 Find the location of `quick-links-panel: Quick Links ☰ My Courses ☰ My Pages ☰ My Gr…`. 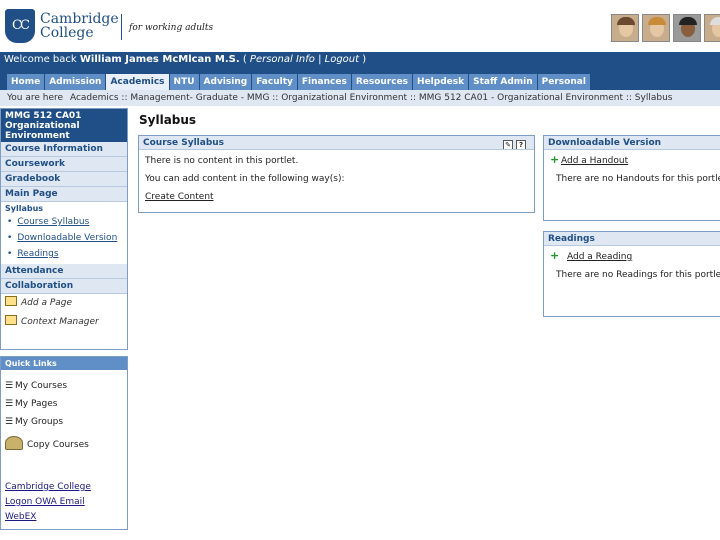

quick-links-panel: Quick Links ☰ My Courses ☰ My Pages ☰ My Gr… is located at coordinates (64, 443).